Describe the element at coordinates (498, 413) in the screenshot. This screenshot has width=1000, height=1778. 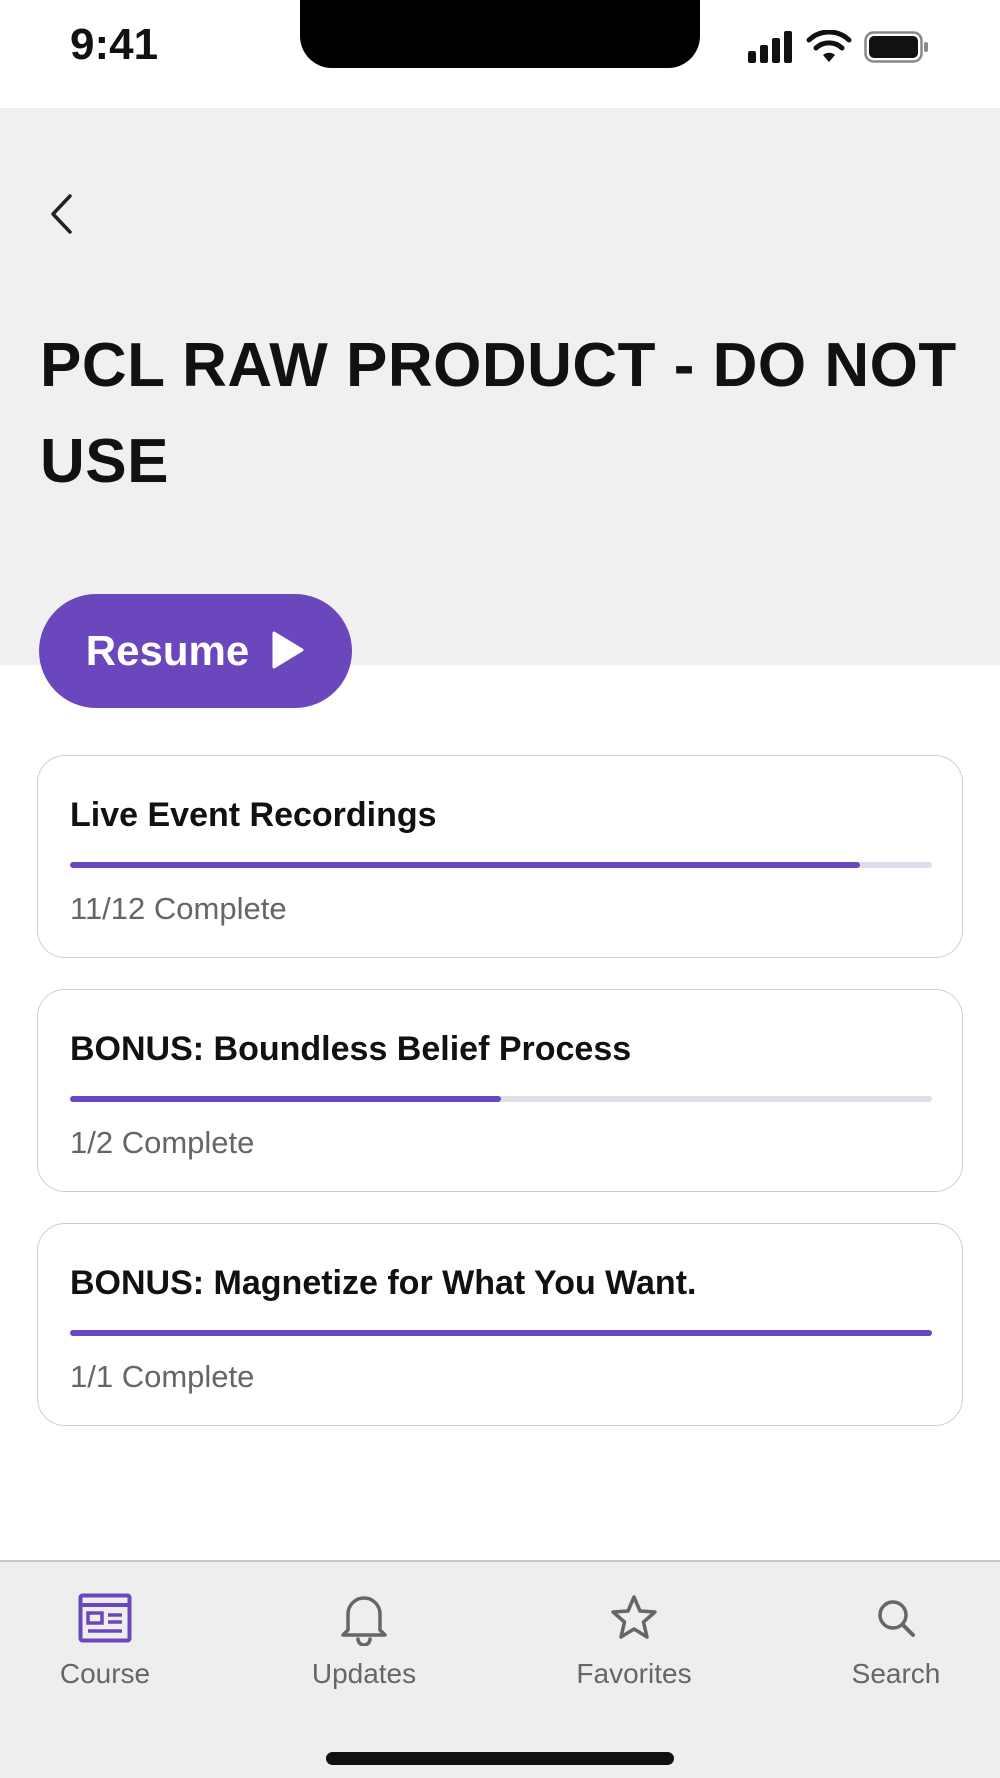
I see `page-title: PCL RAW PRODUCT - DO NOT USE` at that location.